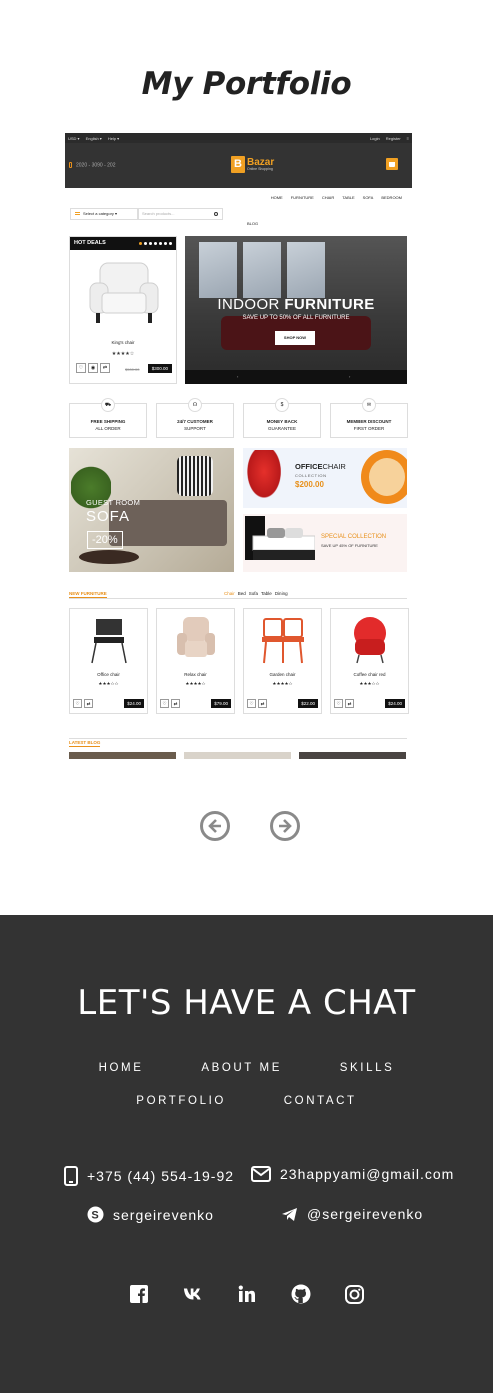 The width and height of the screenshot is (493, 1393). I want to click on social-links, so click(246, 1294).